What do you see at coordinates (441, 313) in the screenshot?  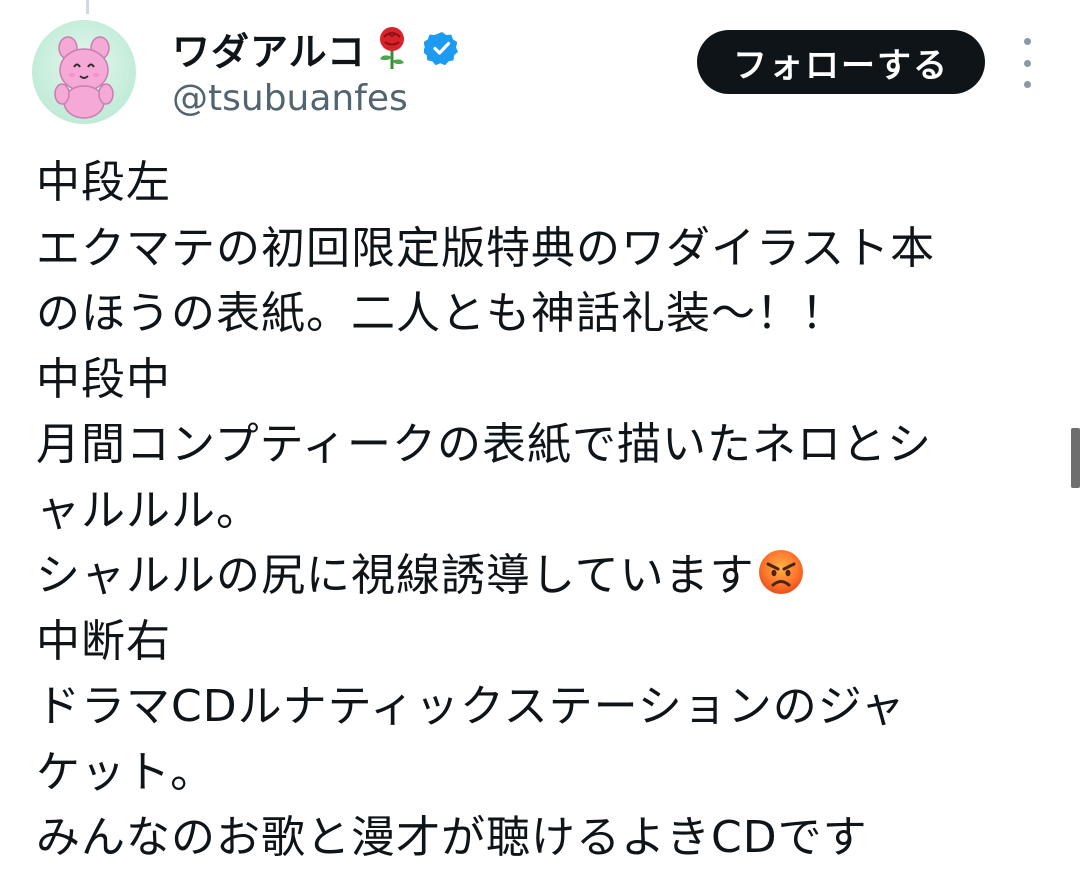 I see `tweet-line: のほうの表紙。二人とも神話礼装〜！！` at bounding box center [441, 313].